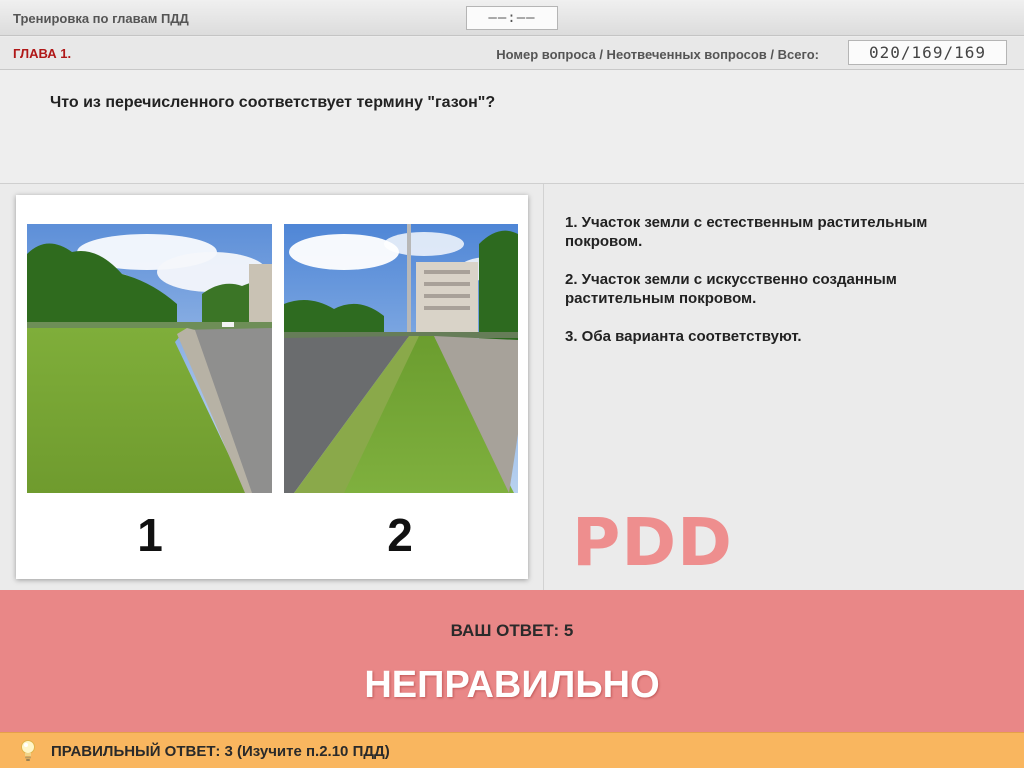 This screenshot has height=768, width=1024. Describe the element at coordinates (401, 358) in the screenshot. I see `photo-artificial-lawn` at that location.